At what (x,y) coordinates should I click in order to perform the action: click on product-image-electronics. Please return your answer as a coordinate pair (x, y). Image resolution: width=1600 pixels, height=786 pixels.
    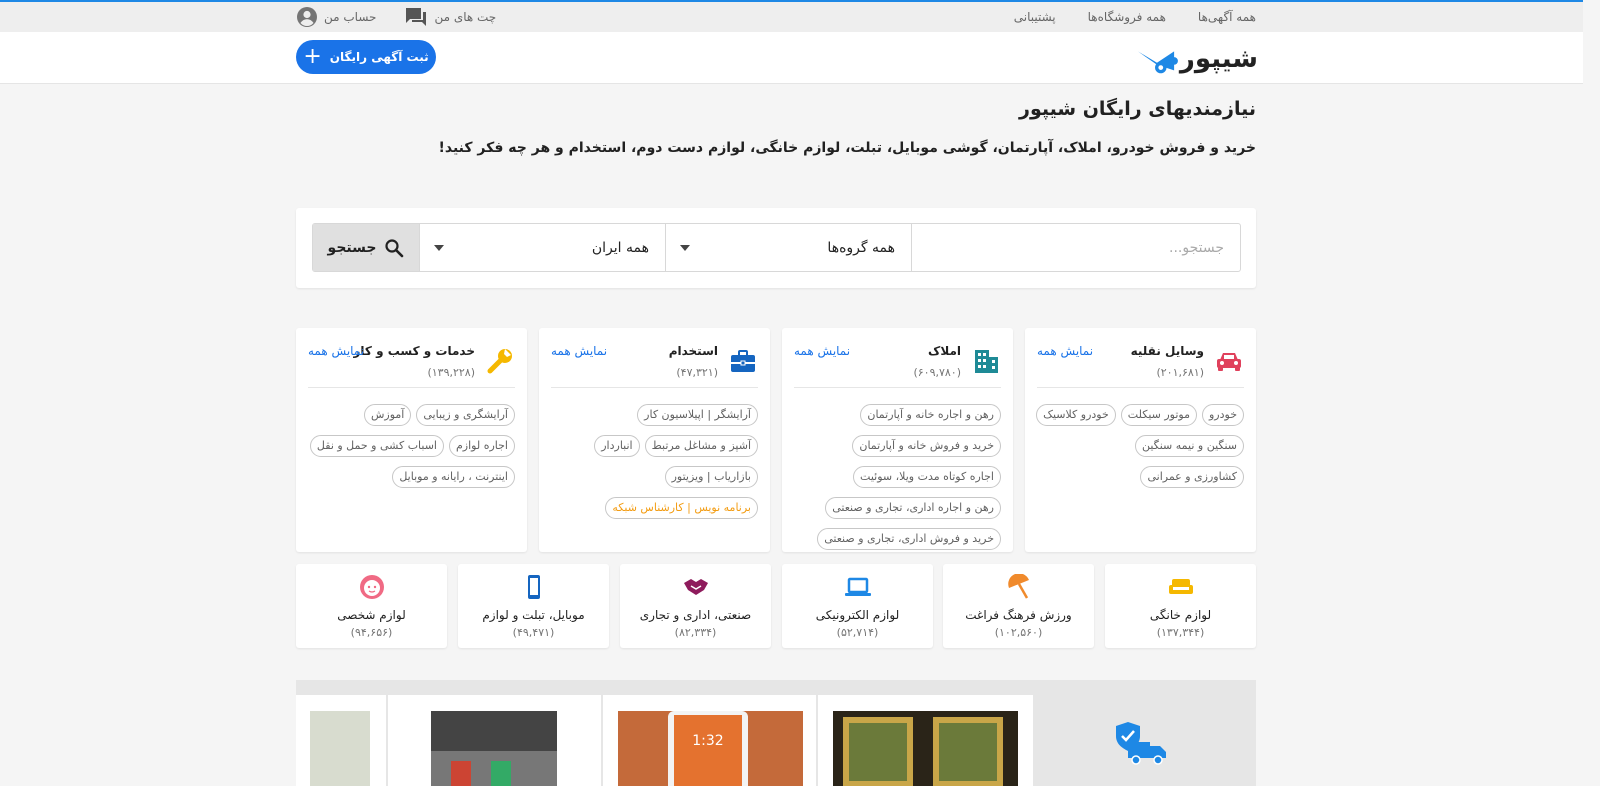
    Looking at the image, I should click on (494, 748).